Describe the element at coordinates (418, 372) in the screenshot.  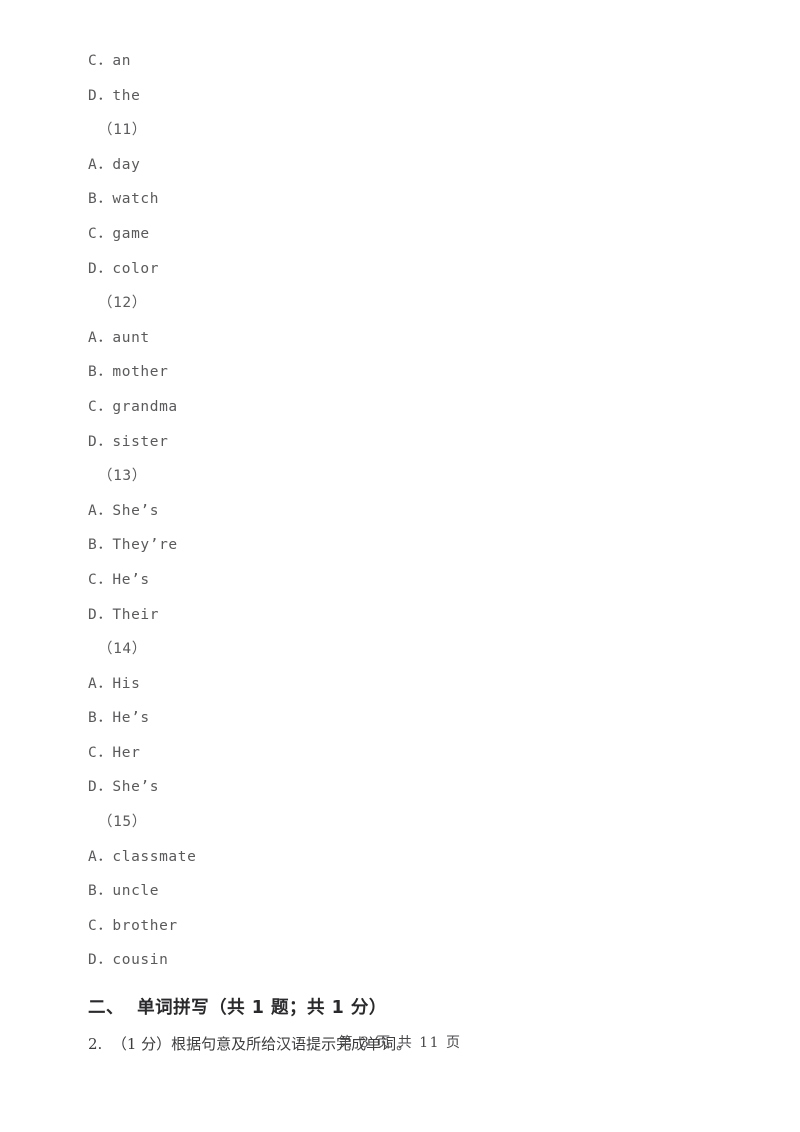
I see `answer-option: B．mother` at that location.